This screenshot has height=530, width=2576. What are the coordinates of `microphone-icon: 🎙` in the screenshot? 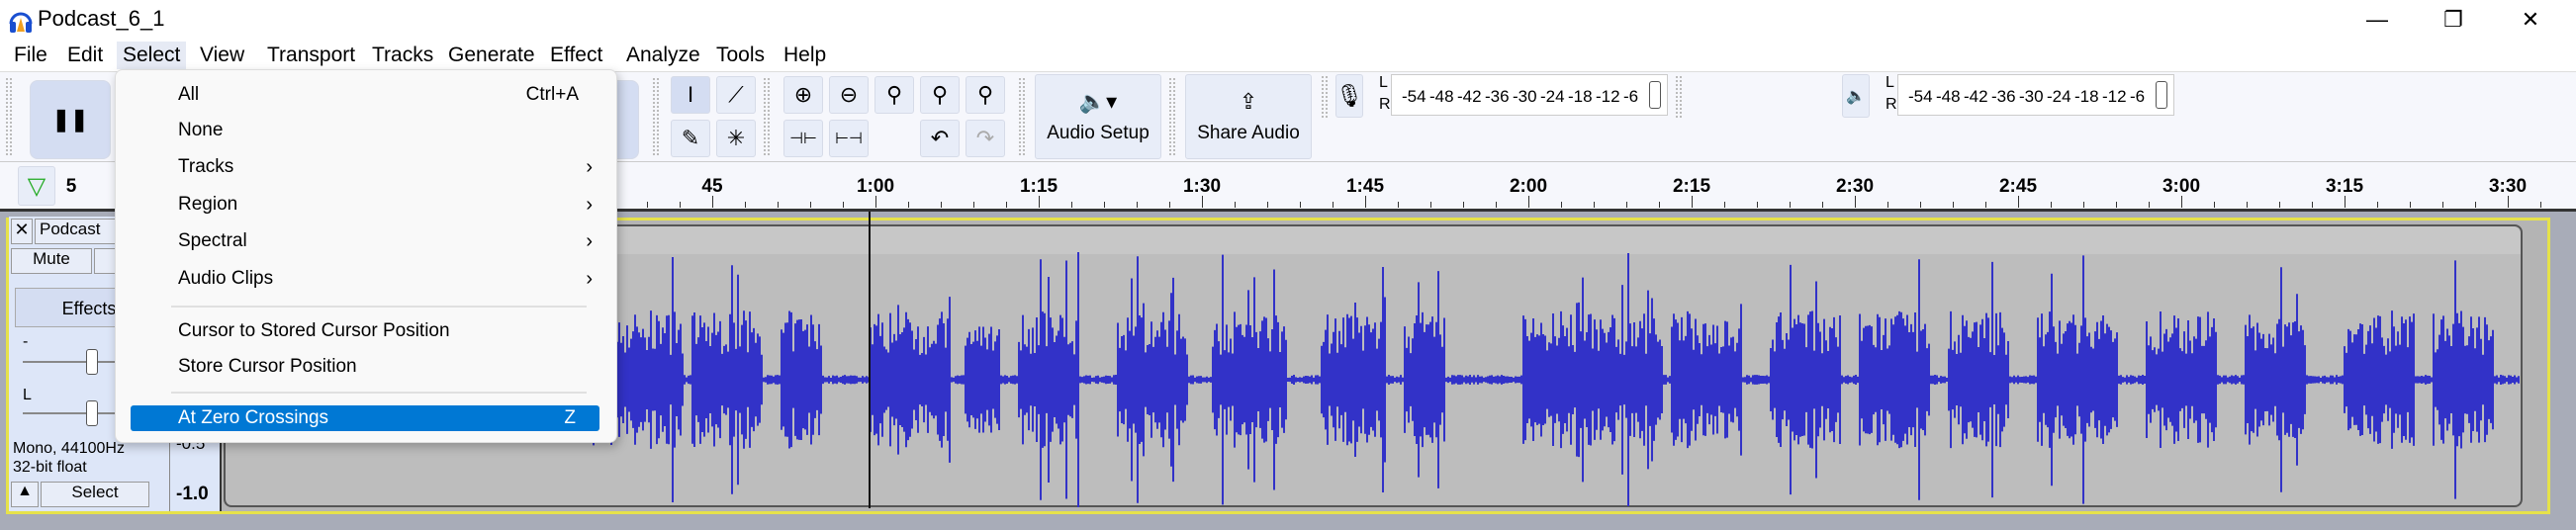 It's located at (1349, 96).